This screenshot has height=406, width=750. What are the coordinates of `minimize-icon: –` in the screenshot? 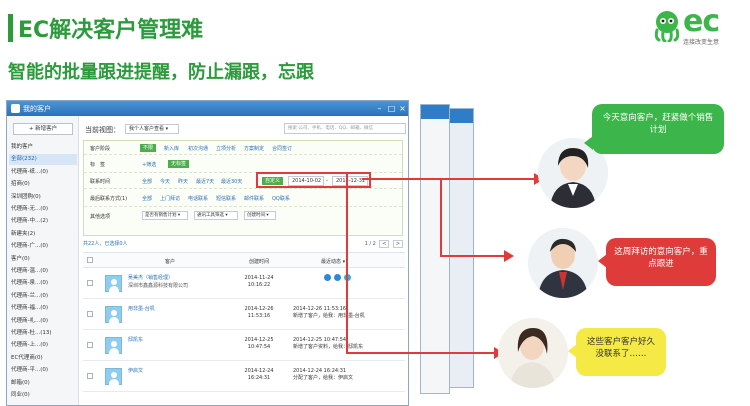 It's located at (379, 108).